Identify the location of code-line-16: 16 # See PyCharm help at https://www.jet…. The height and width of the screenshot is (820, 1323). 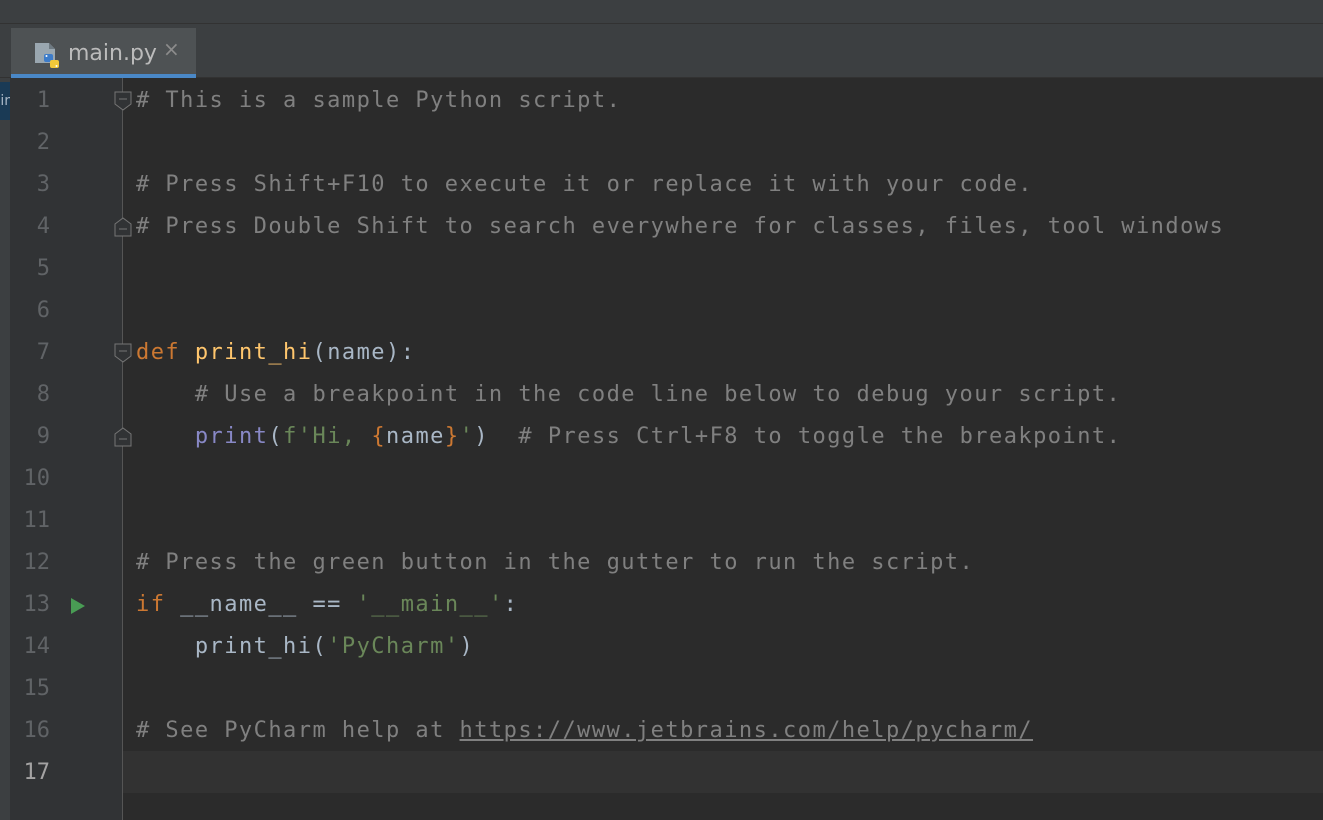
(661, 731).